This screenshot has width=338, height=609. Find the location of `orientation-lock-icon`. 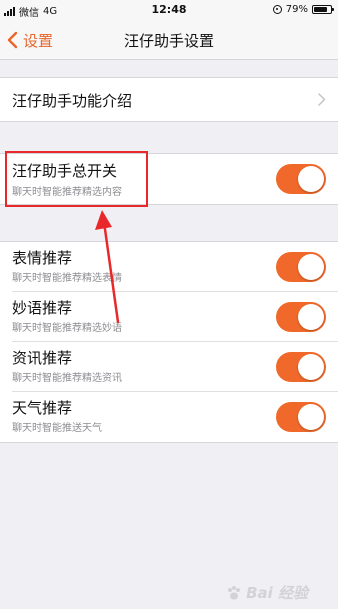

orientation-lock-icon is located at coordinates (277, 9).